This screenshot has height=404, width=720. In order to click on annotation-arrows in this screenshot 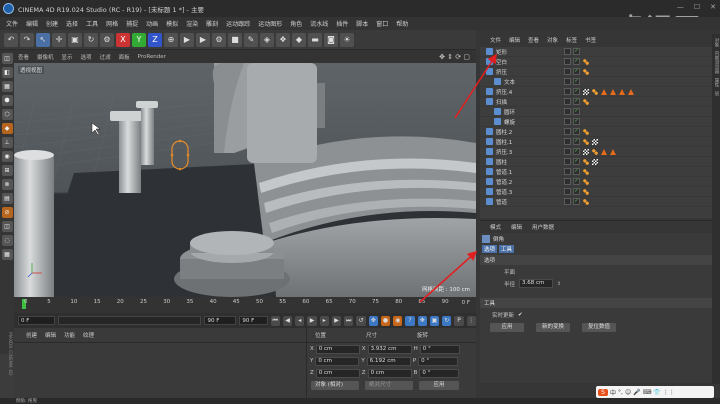, I will do `click(458, 178)`.